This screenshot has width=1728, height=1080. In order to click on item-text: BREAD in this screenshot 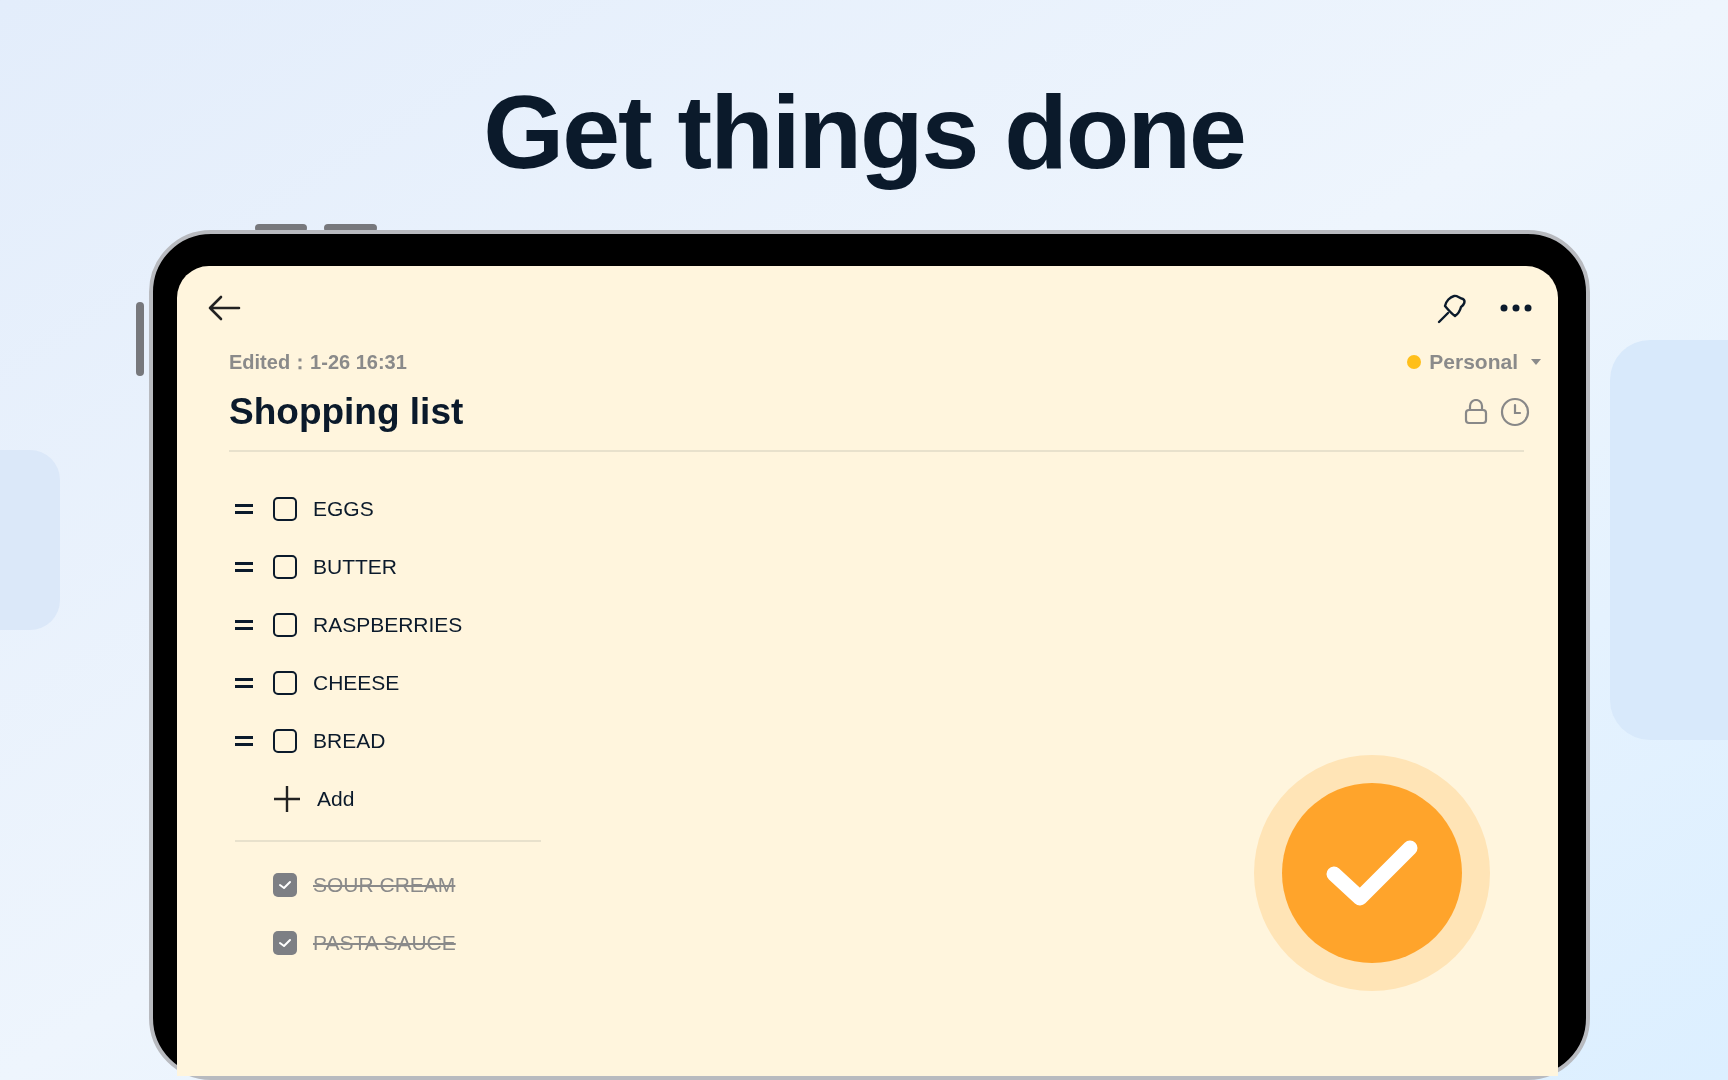, I will do `click(349, 740)`.